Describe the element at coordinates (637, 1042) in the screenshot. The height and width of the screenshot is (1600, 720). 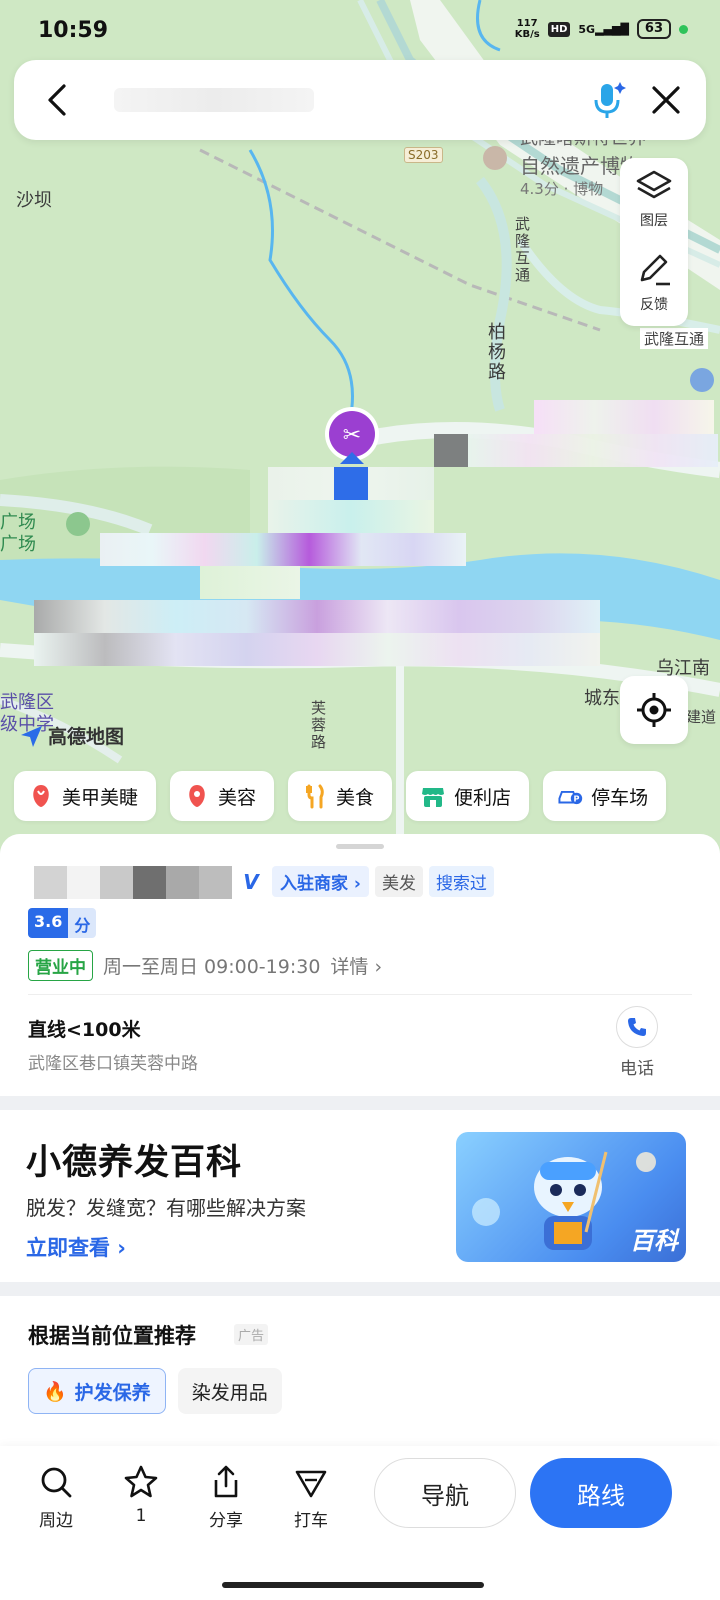
I see `phone-button: 电话` at that location.